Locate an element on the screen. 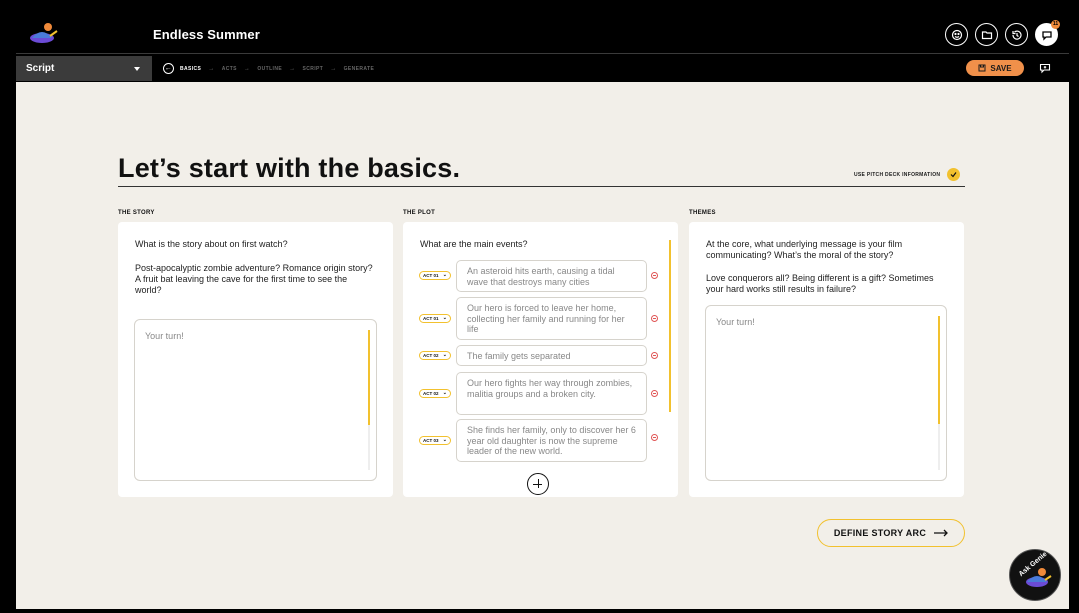  chat-bubble-icon is located at coordinates (1046, 35).